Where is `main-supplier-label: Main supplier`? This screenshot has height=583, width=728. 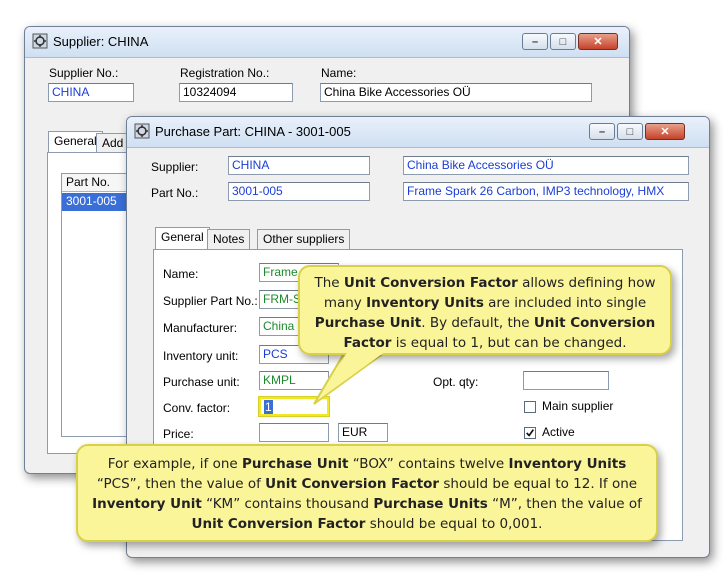
main-supplier-label: Main supplier is located at coordinates (578, 406).